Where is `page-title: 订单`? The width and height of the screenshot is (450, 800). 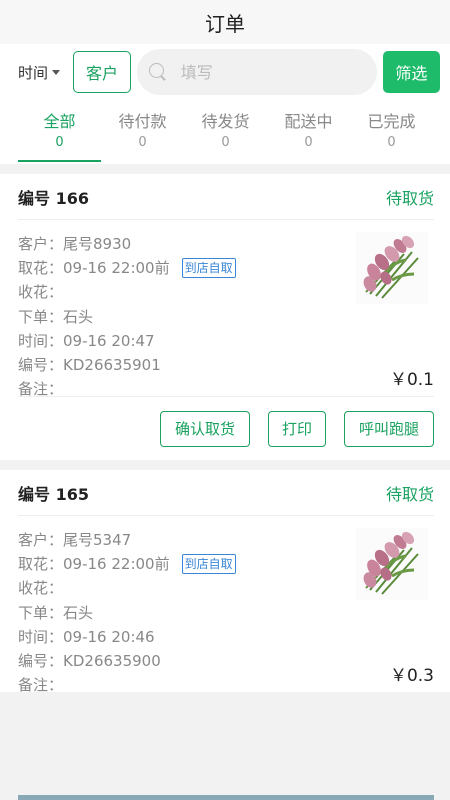 page-title: 订单 is located at coordinates (225, 23).